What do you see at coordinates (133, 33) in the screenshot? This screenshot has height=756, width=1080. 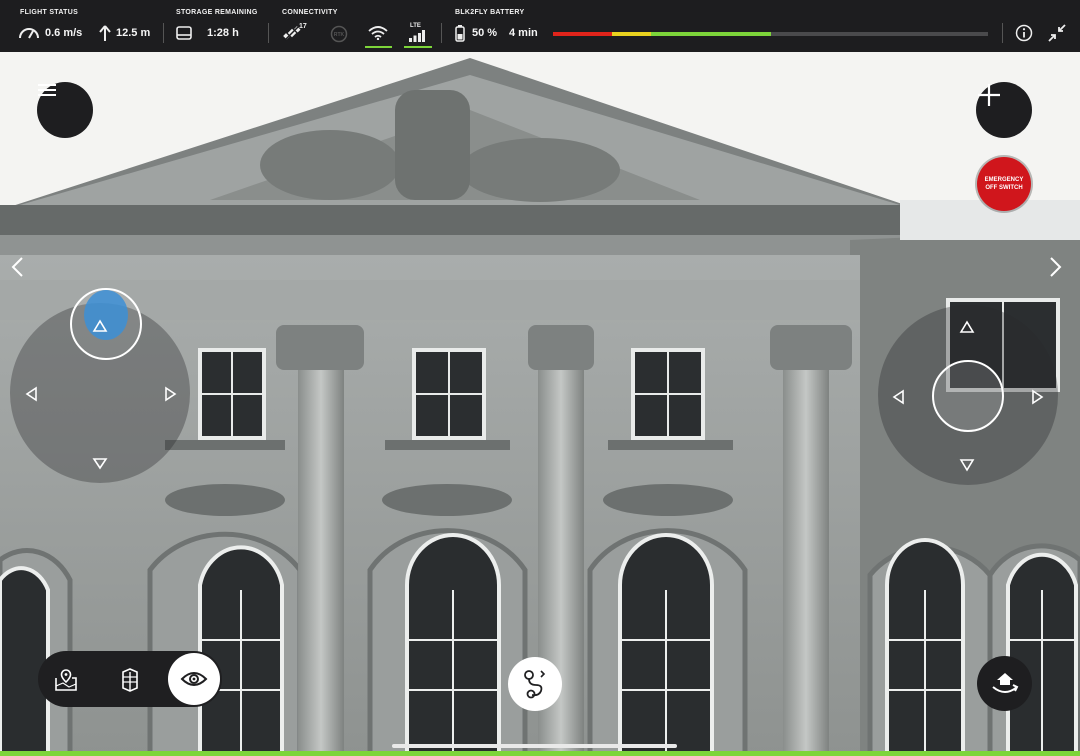 I see `altitude-value: 12.5 m` at bounding box center [133, 33].